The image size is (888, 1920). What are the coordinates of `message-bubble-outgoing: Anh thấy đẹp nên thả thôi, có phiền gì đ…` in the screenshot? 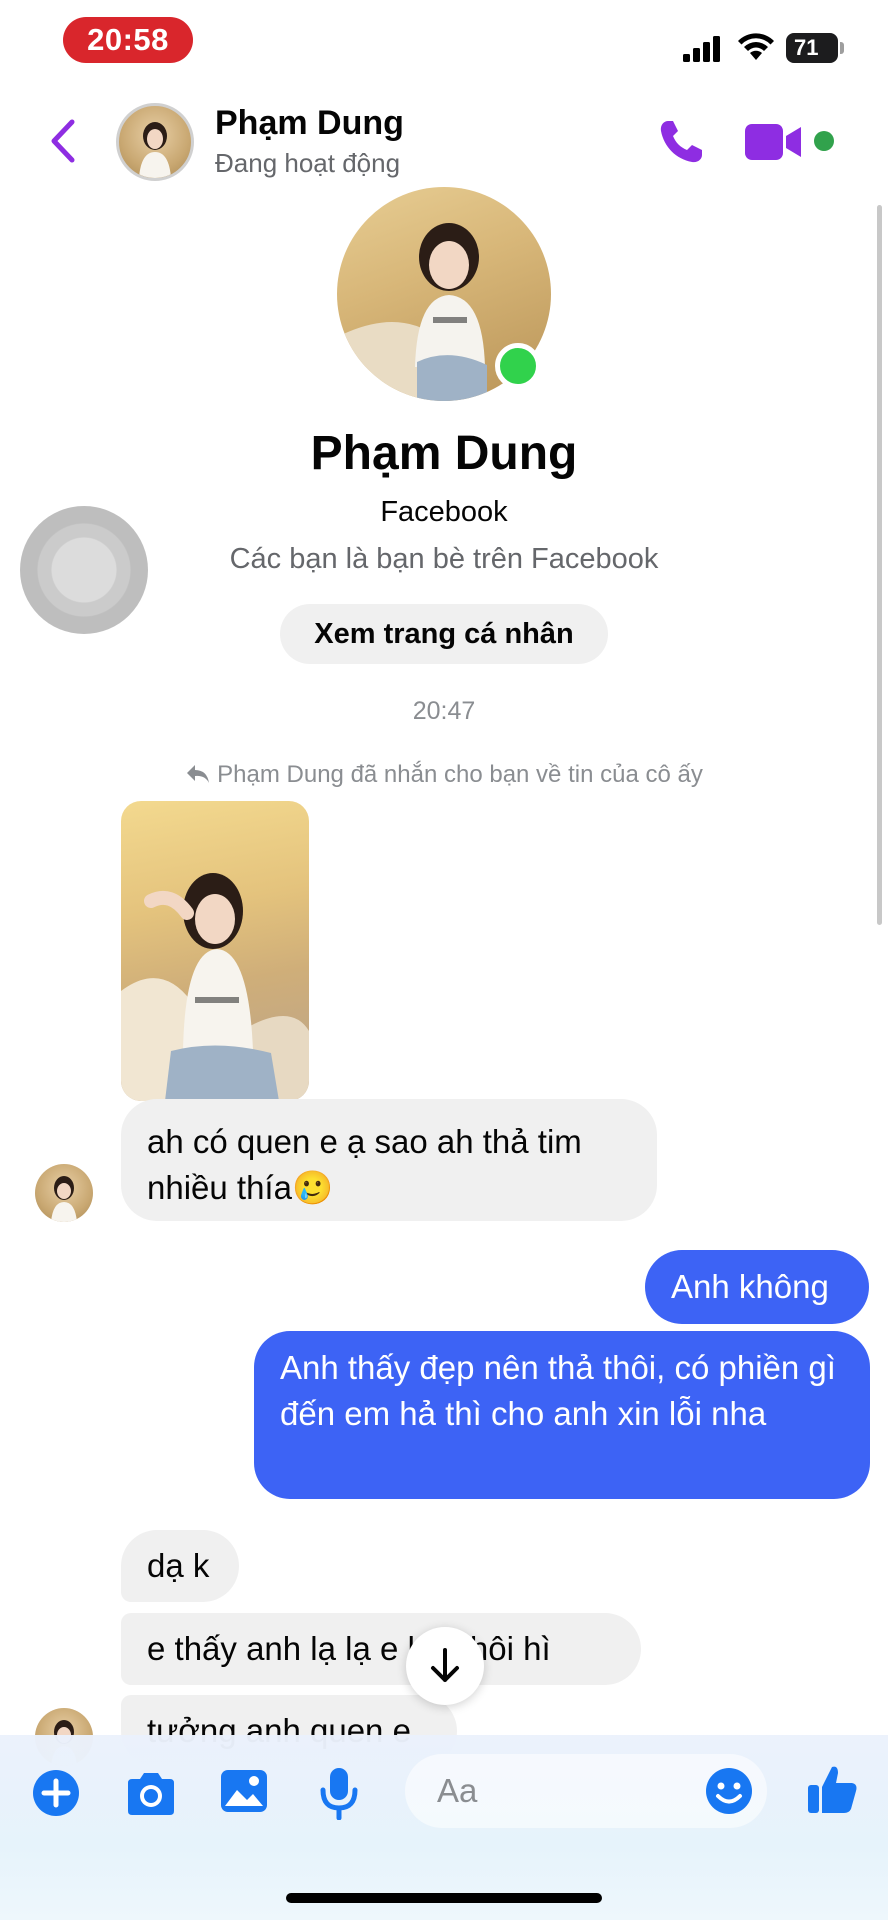 It's located at (562, 1415).